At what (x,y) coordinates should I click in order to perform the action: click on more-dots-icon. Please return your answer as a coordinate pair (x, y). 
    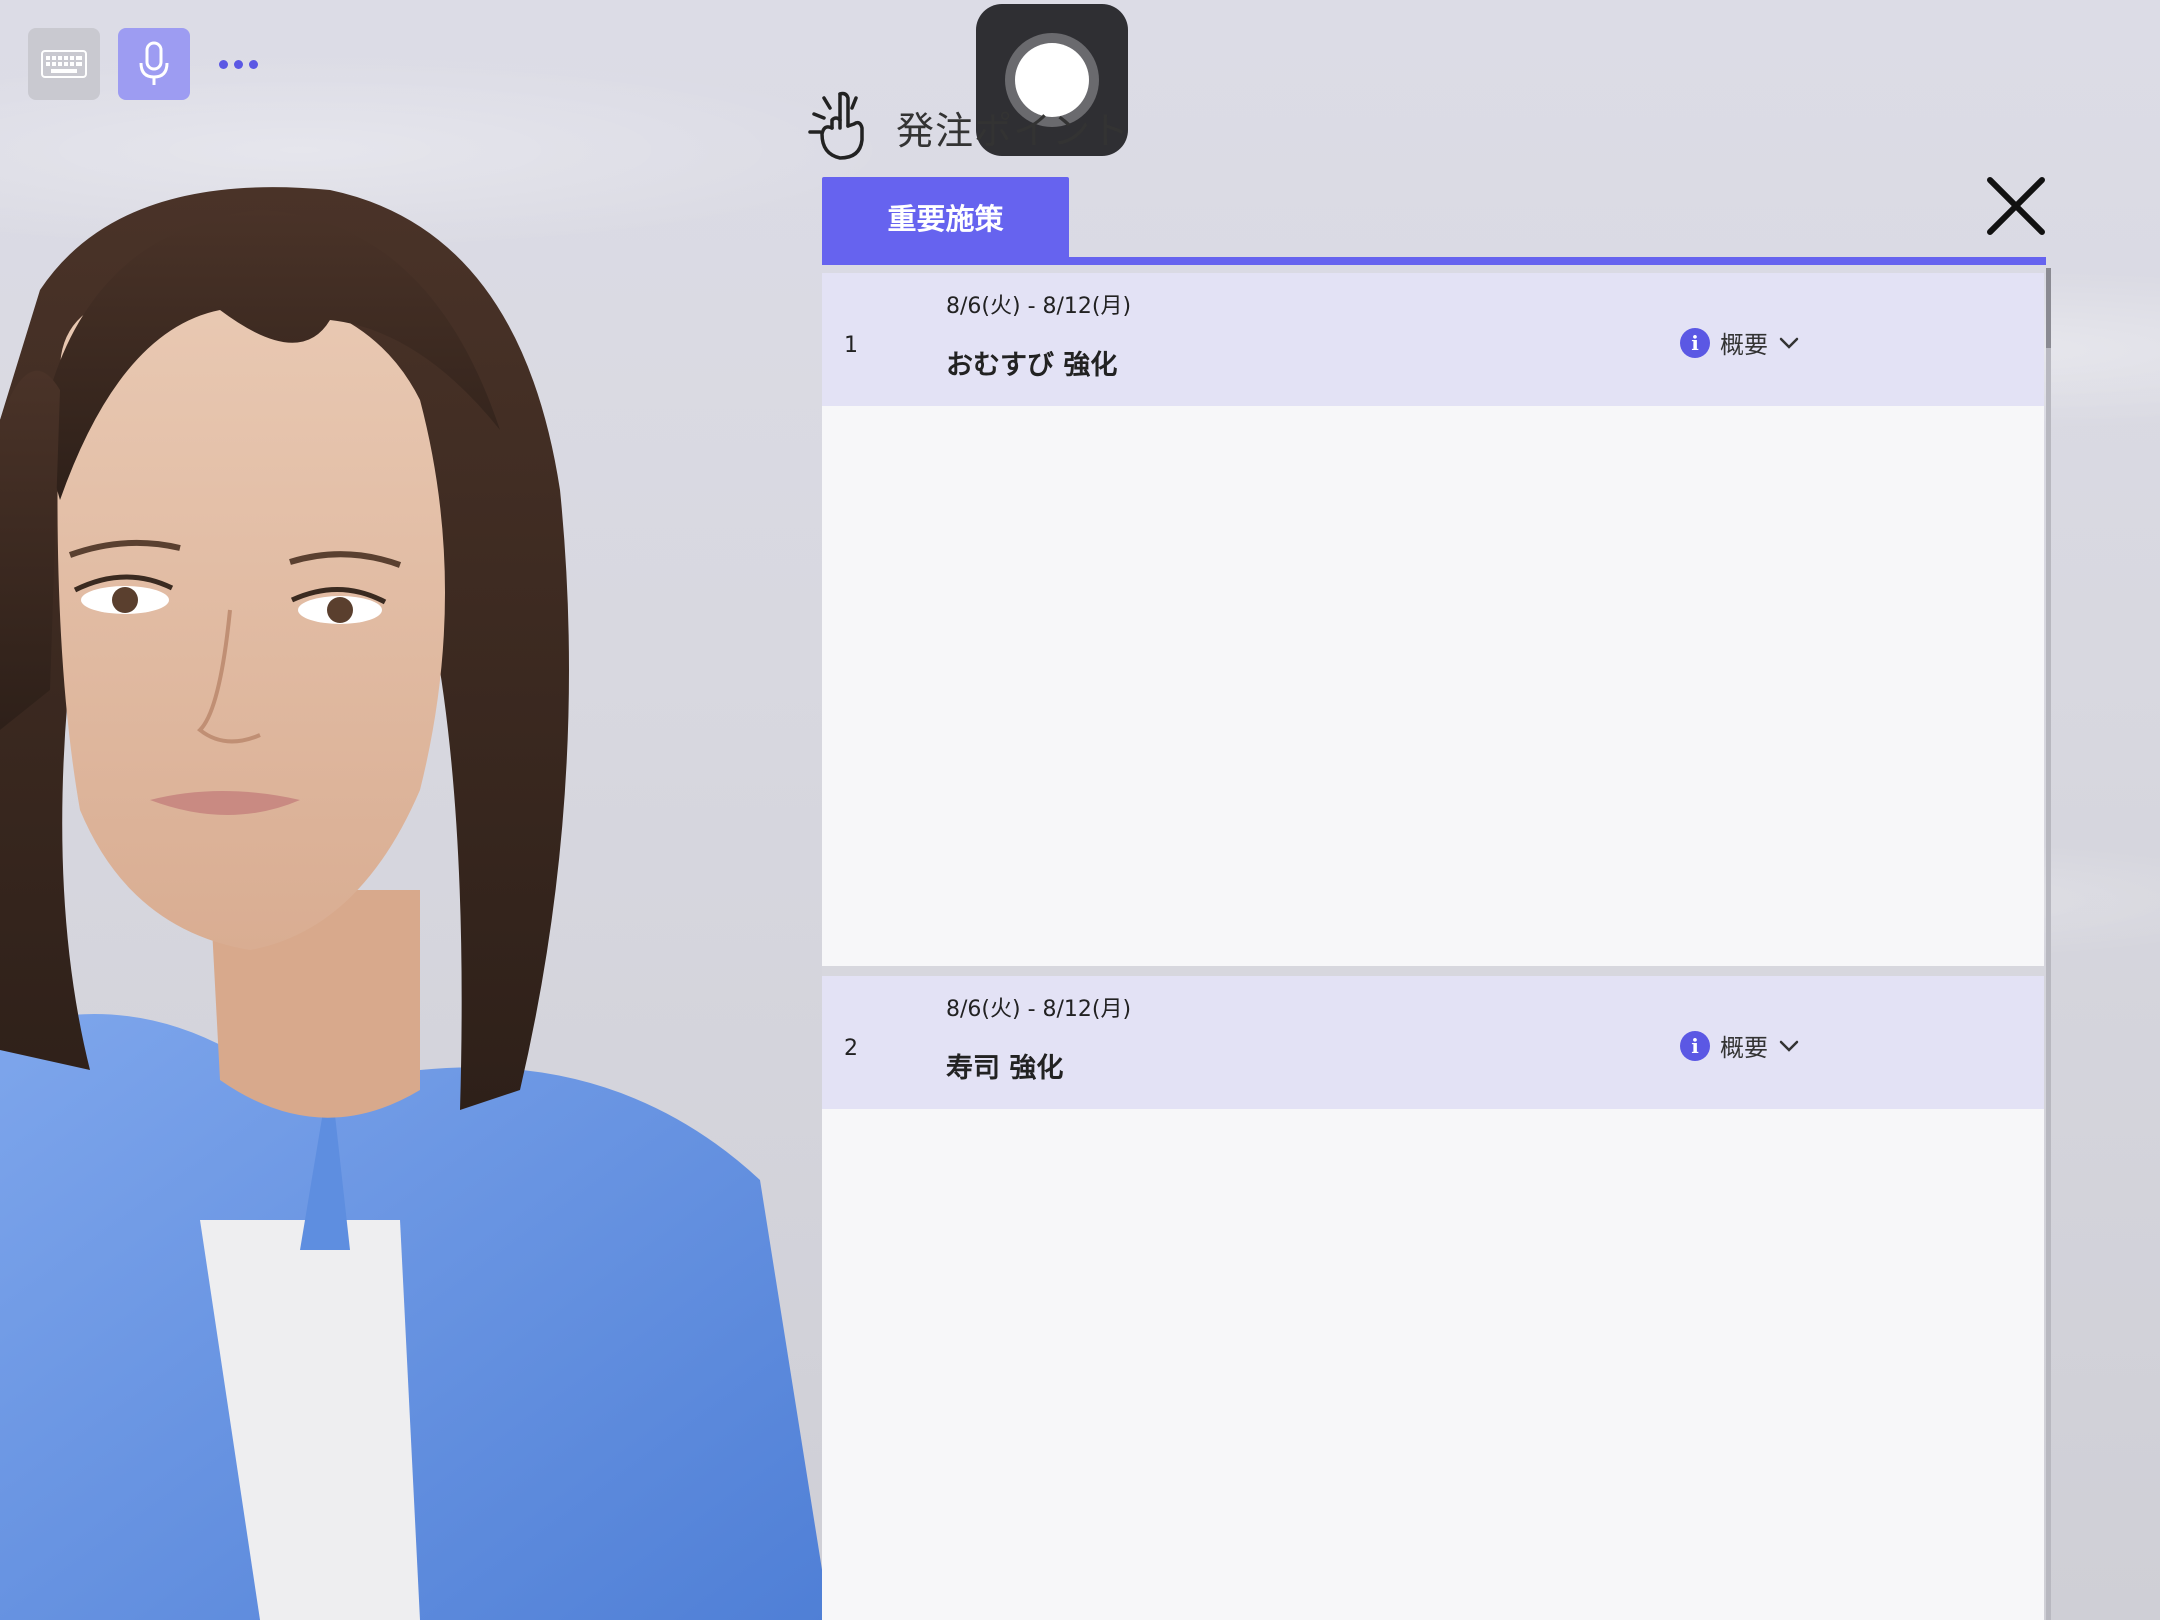
    Looking at the image, I should click on (238, 64).